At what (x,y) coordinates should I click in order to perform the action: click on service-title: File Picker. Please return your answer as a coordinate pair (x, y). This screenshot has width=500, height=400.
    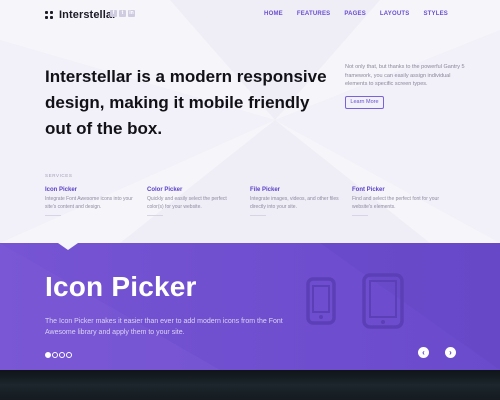
    Looking at the image, I should click on (297, 190).